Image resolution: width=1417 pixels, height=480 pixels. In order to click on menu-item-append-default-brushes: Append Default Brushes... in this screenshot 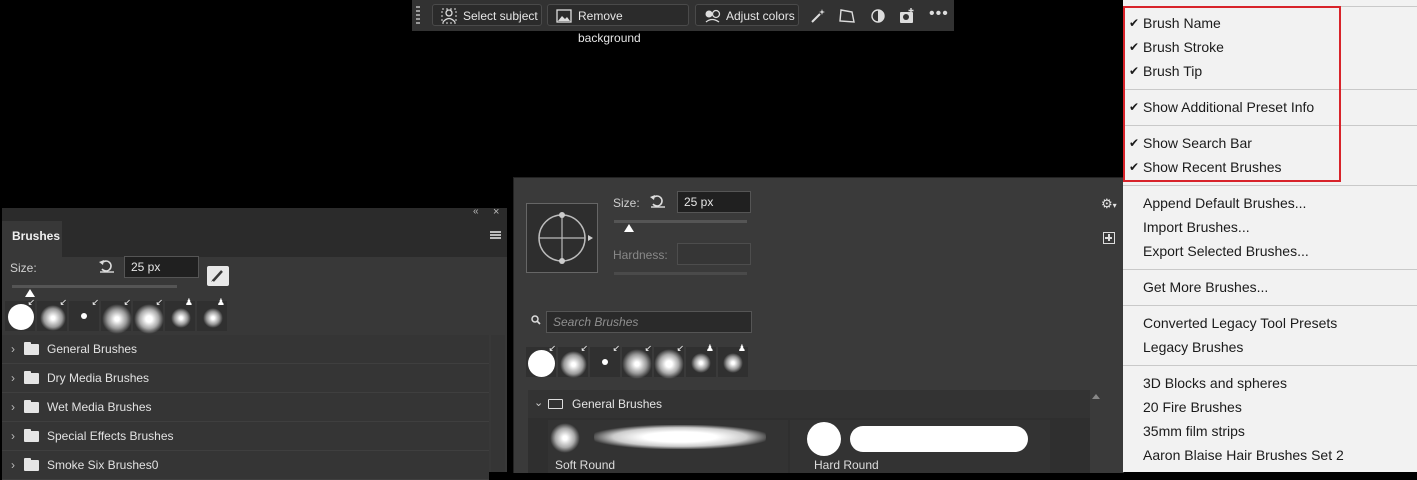, I will do `click(1224, 203)`.